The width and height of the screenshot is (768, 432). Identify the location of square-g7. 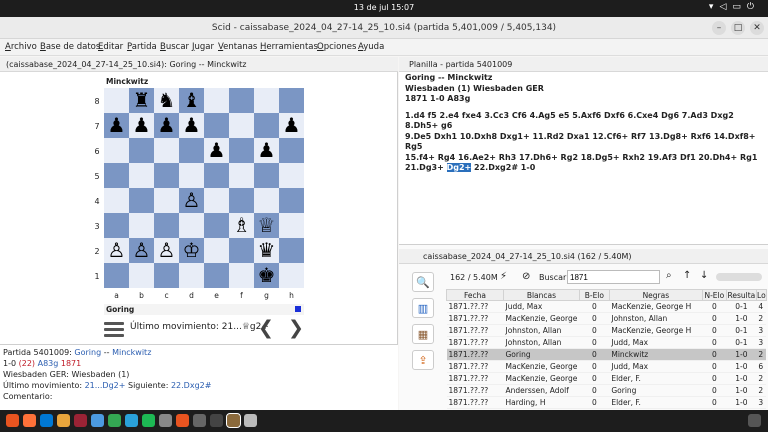
(266, 125).